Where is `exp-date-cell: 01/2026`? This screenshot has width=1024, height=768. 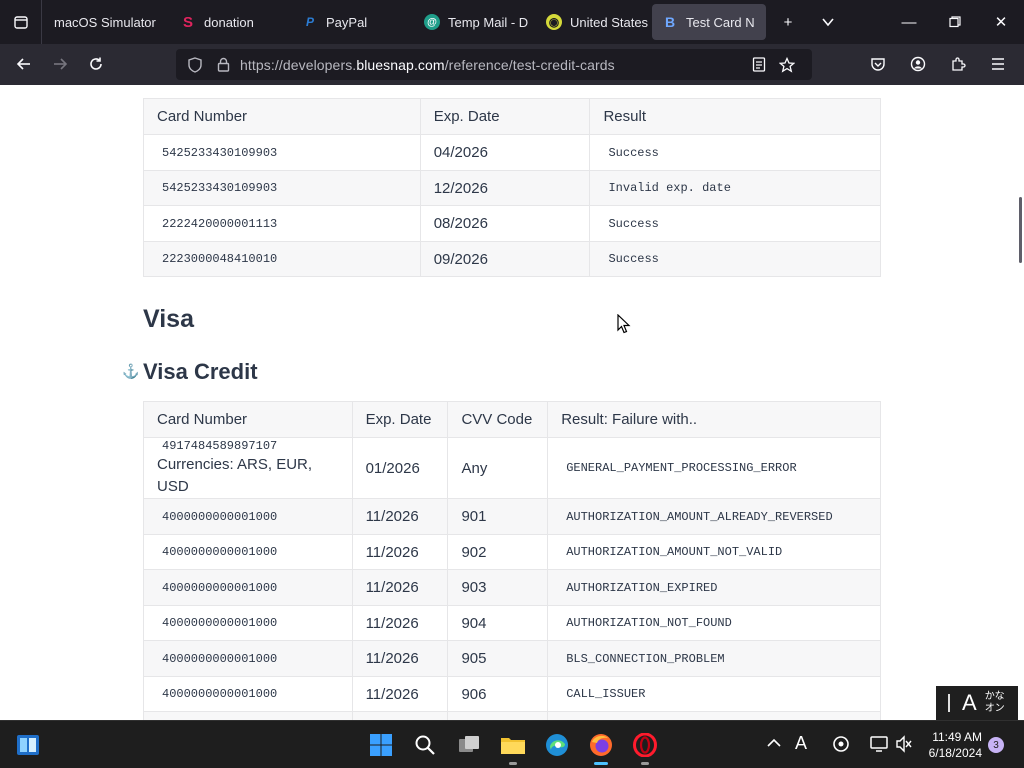 exp-date-cell: 01/2026 is located at coordinates (400, 468).